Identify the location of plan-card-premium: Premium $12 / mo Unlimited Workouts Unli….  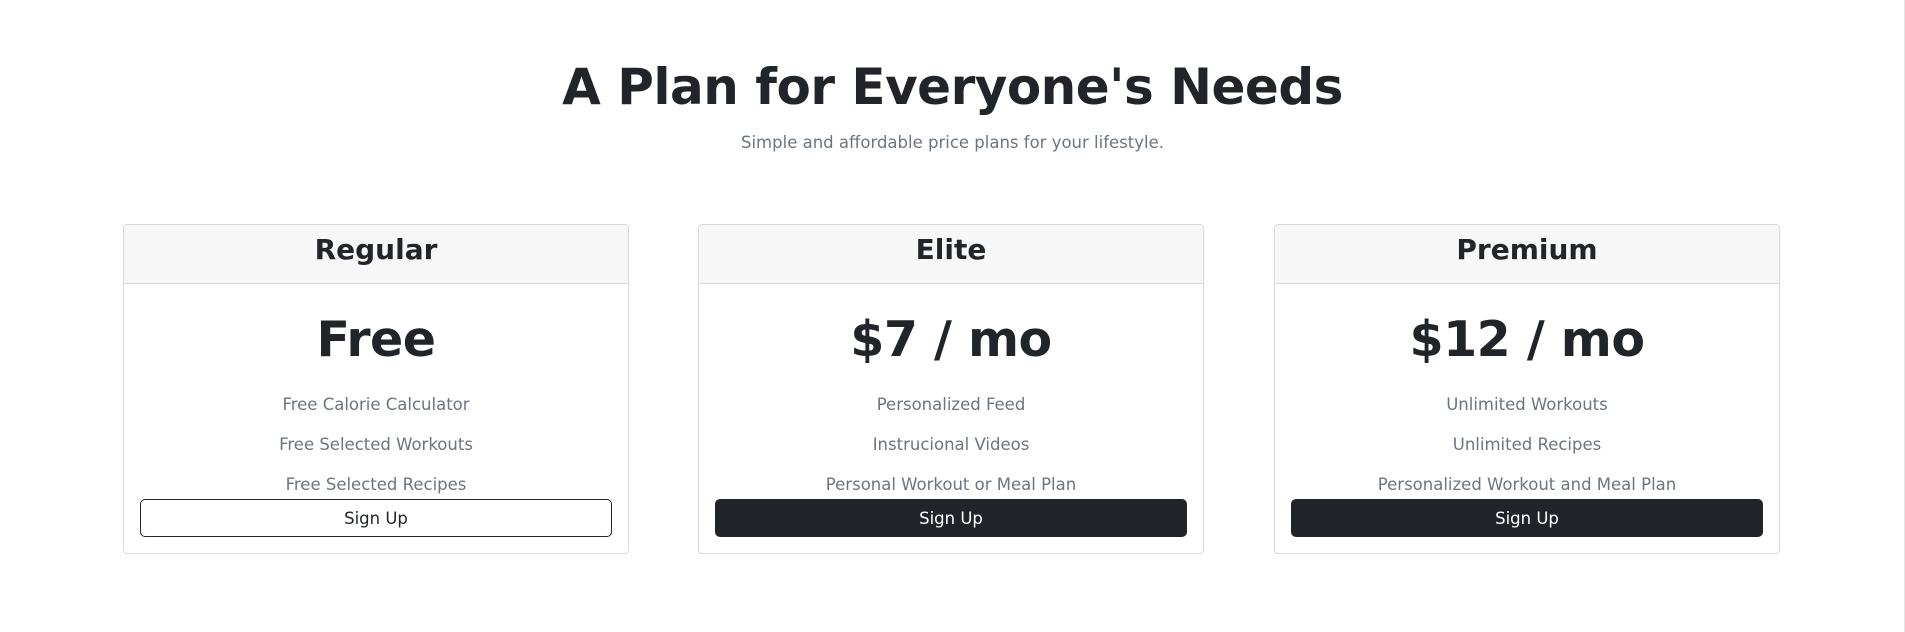
(1527, 389).